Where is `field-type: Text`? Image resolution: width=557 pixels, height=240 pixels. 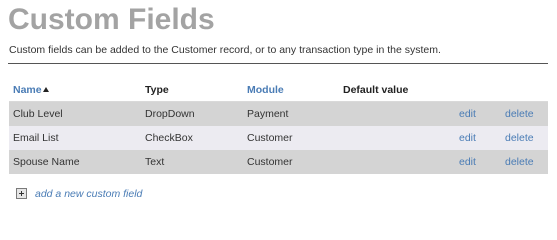 field-type: Text is located at coordinates (155, 162).